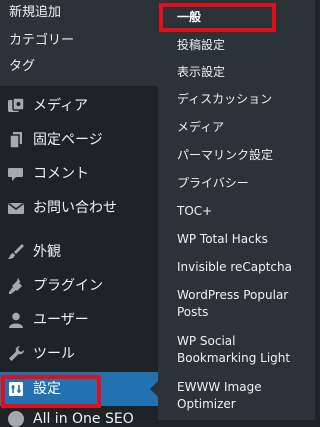 This screenshot has height=427, width=320. I want to click on submenu-item-reading: 表示設定, so click(244, 72).